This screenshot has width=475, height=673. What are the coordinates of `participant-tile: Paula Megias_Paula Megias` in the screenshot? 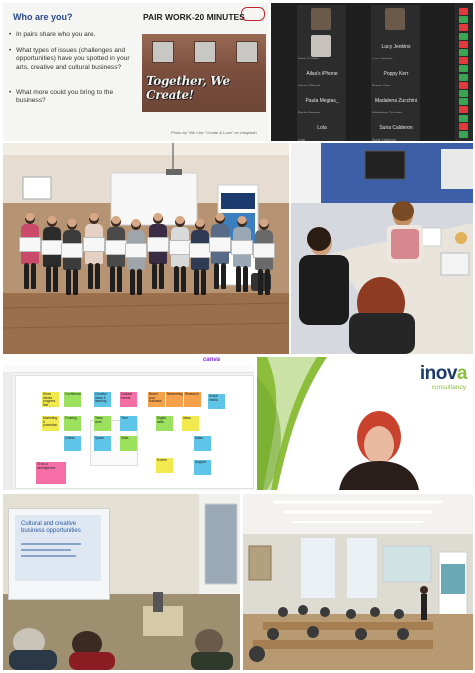 It's located at (321, 101).